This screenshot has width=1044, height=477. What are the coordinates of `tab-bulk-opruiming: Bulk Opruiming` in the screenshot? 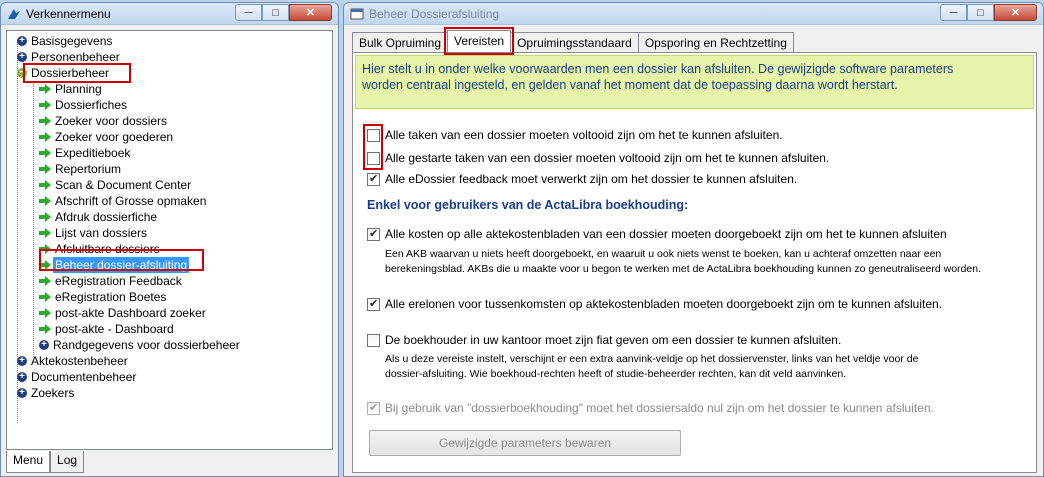 It's located at (400, 42).